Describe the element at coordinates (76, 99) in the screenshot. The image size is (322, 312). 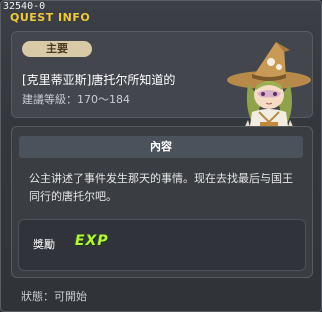
I see `recommended-level: 建議等級：170～184` at that location.